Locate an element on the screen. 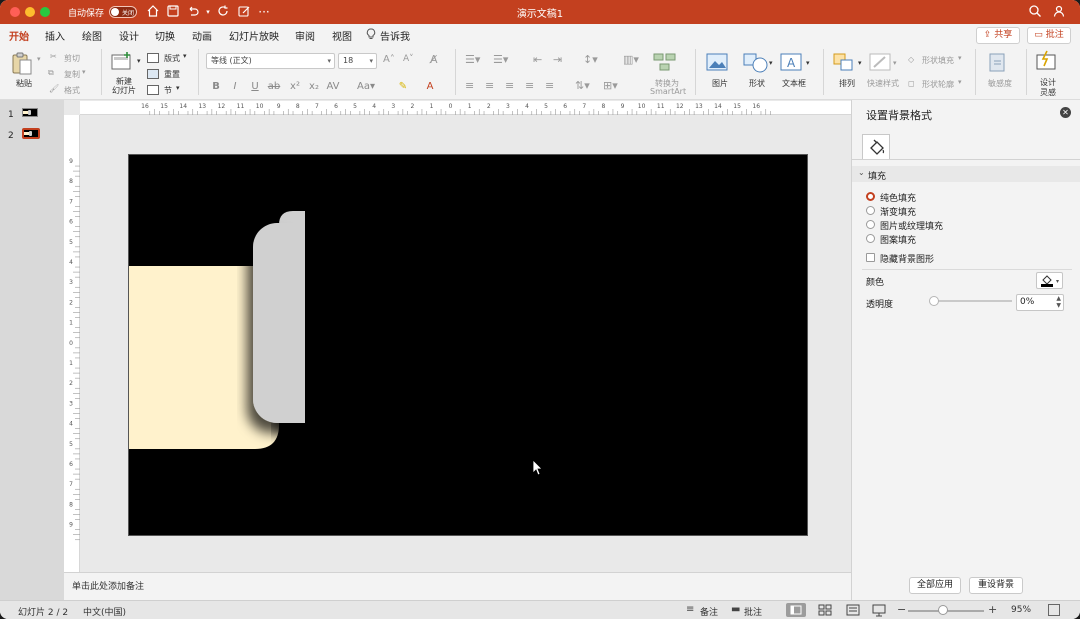  comments-button: ▭ 批注 is located at coordinates (1049, 35).